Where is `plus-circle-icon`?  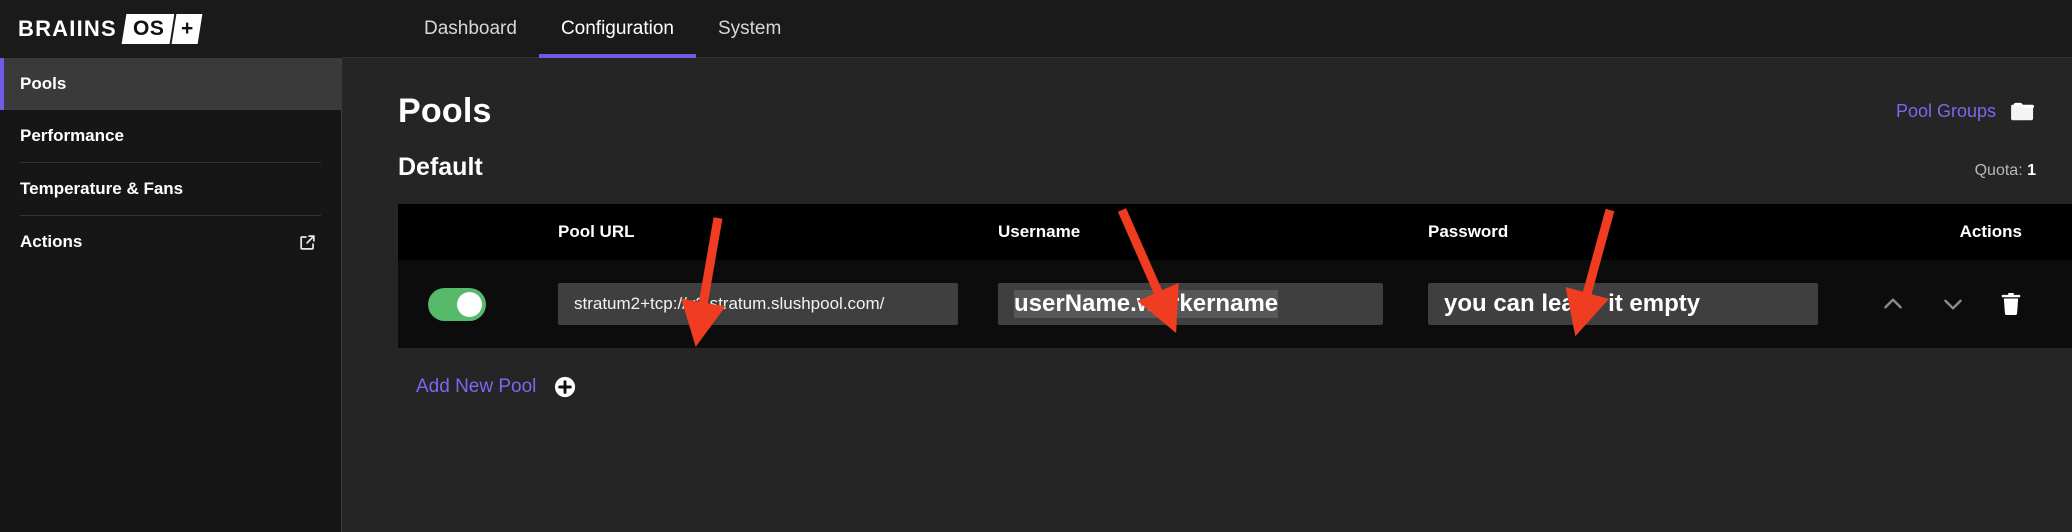
plus-circle-icon is located at coordinates (565, 387).